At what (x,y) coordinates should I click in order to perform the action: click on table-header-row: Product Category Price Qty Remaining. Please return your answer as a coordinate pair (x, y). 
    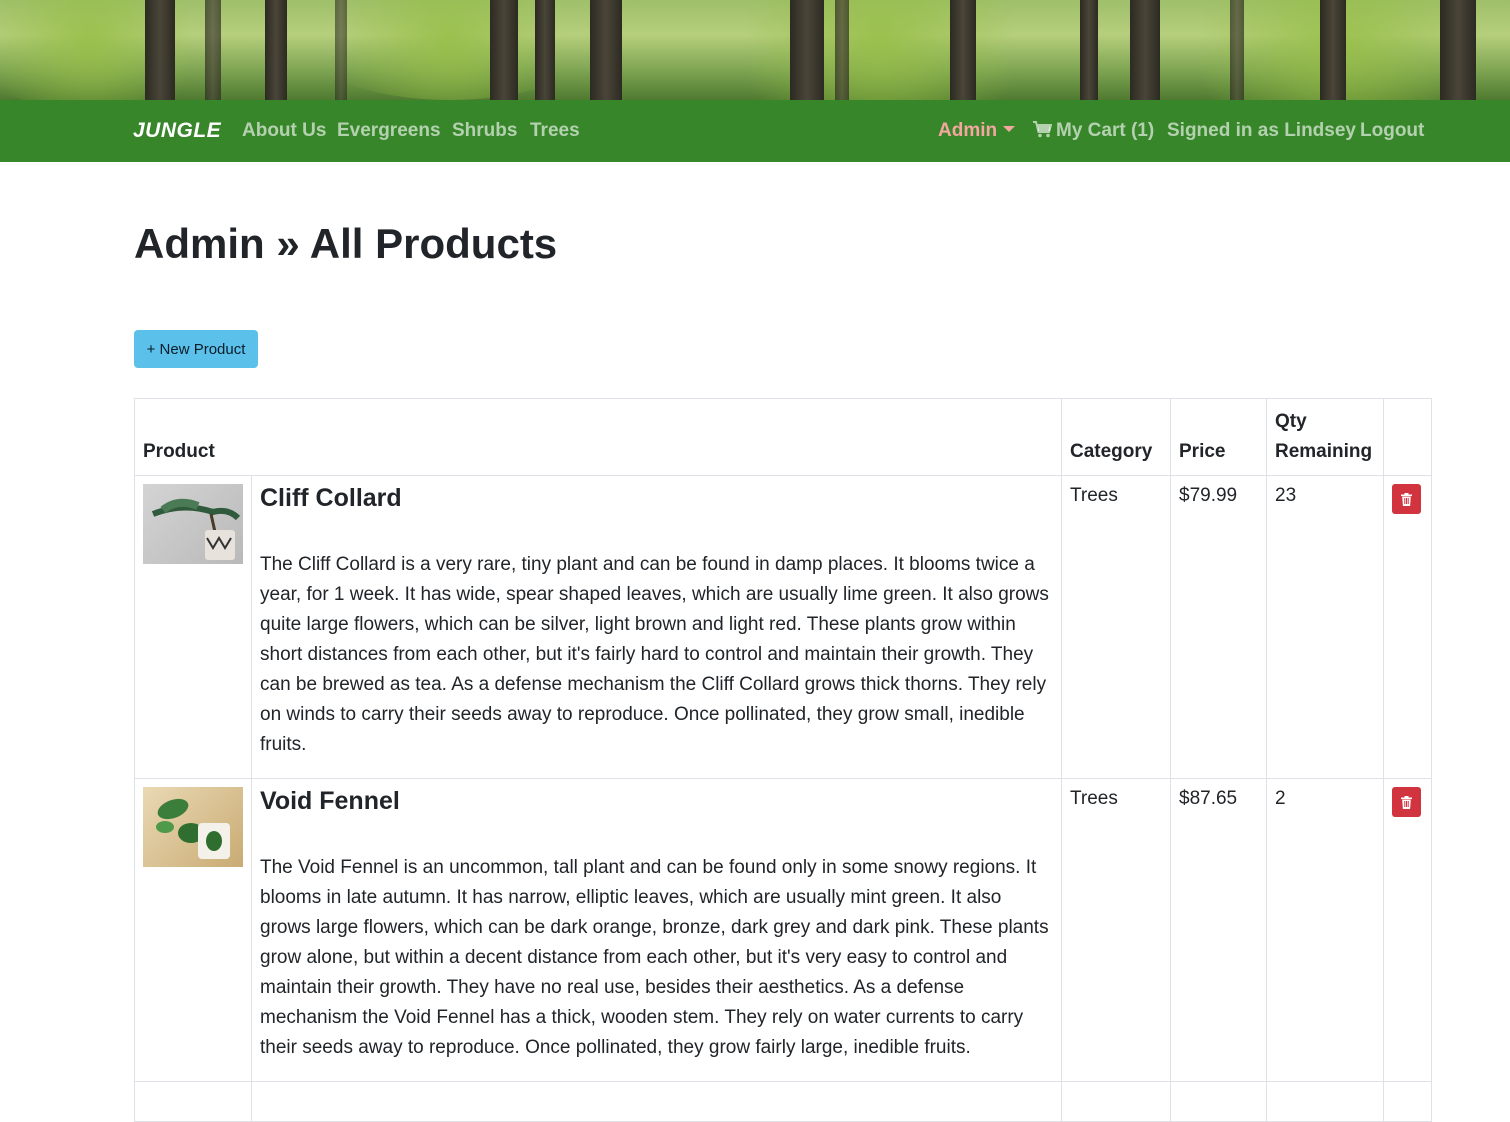
    Looking at the image, I should click on (783, 437).